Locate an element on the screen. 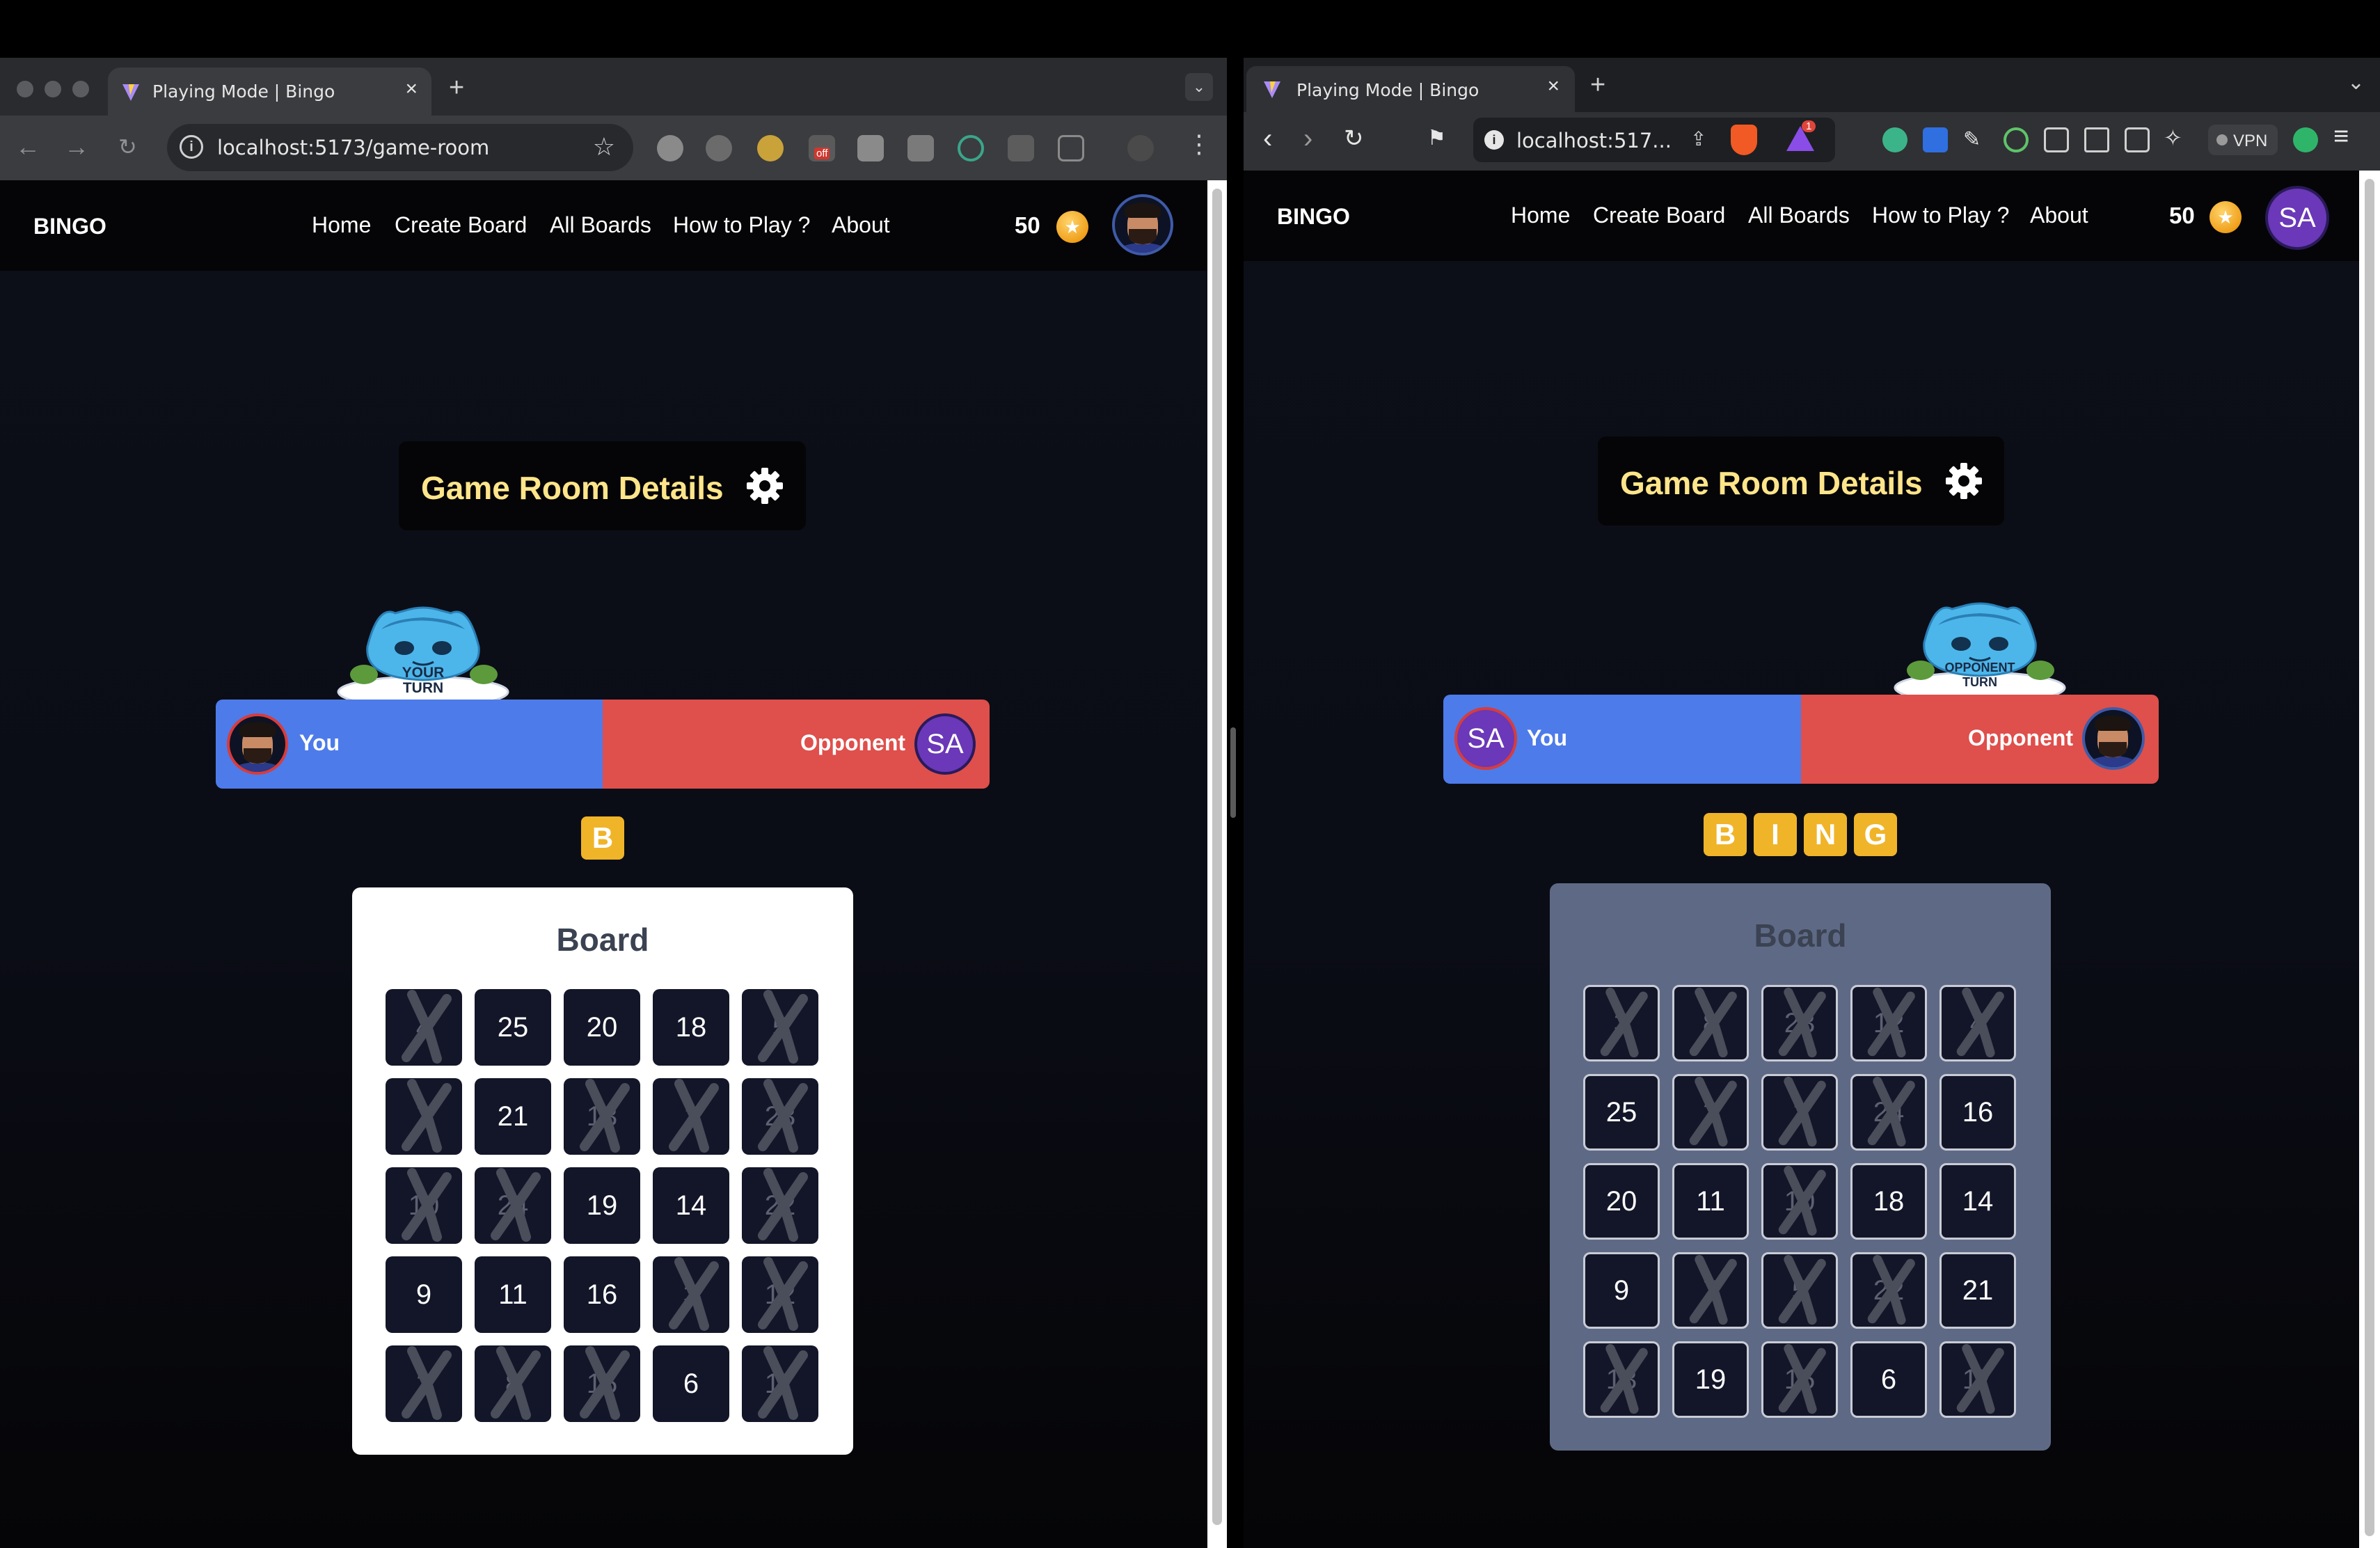  board-cell: 11 is located at coordinates (1711, 1201).